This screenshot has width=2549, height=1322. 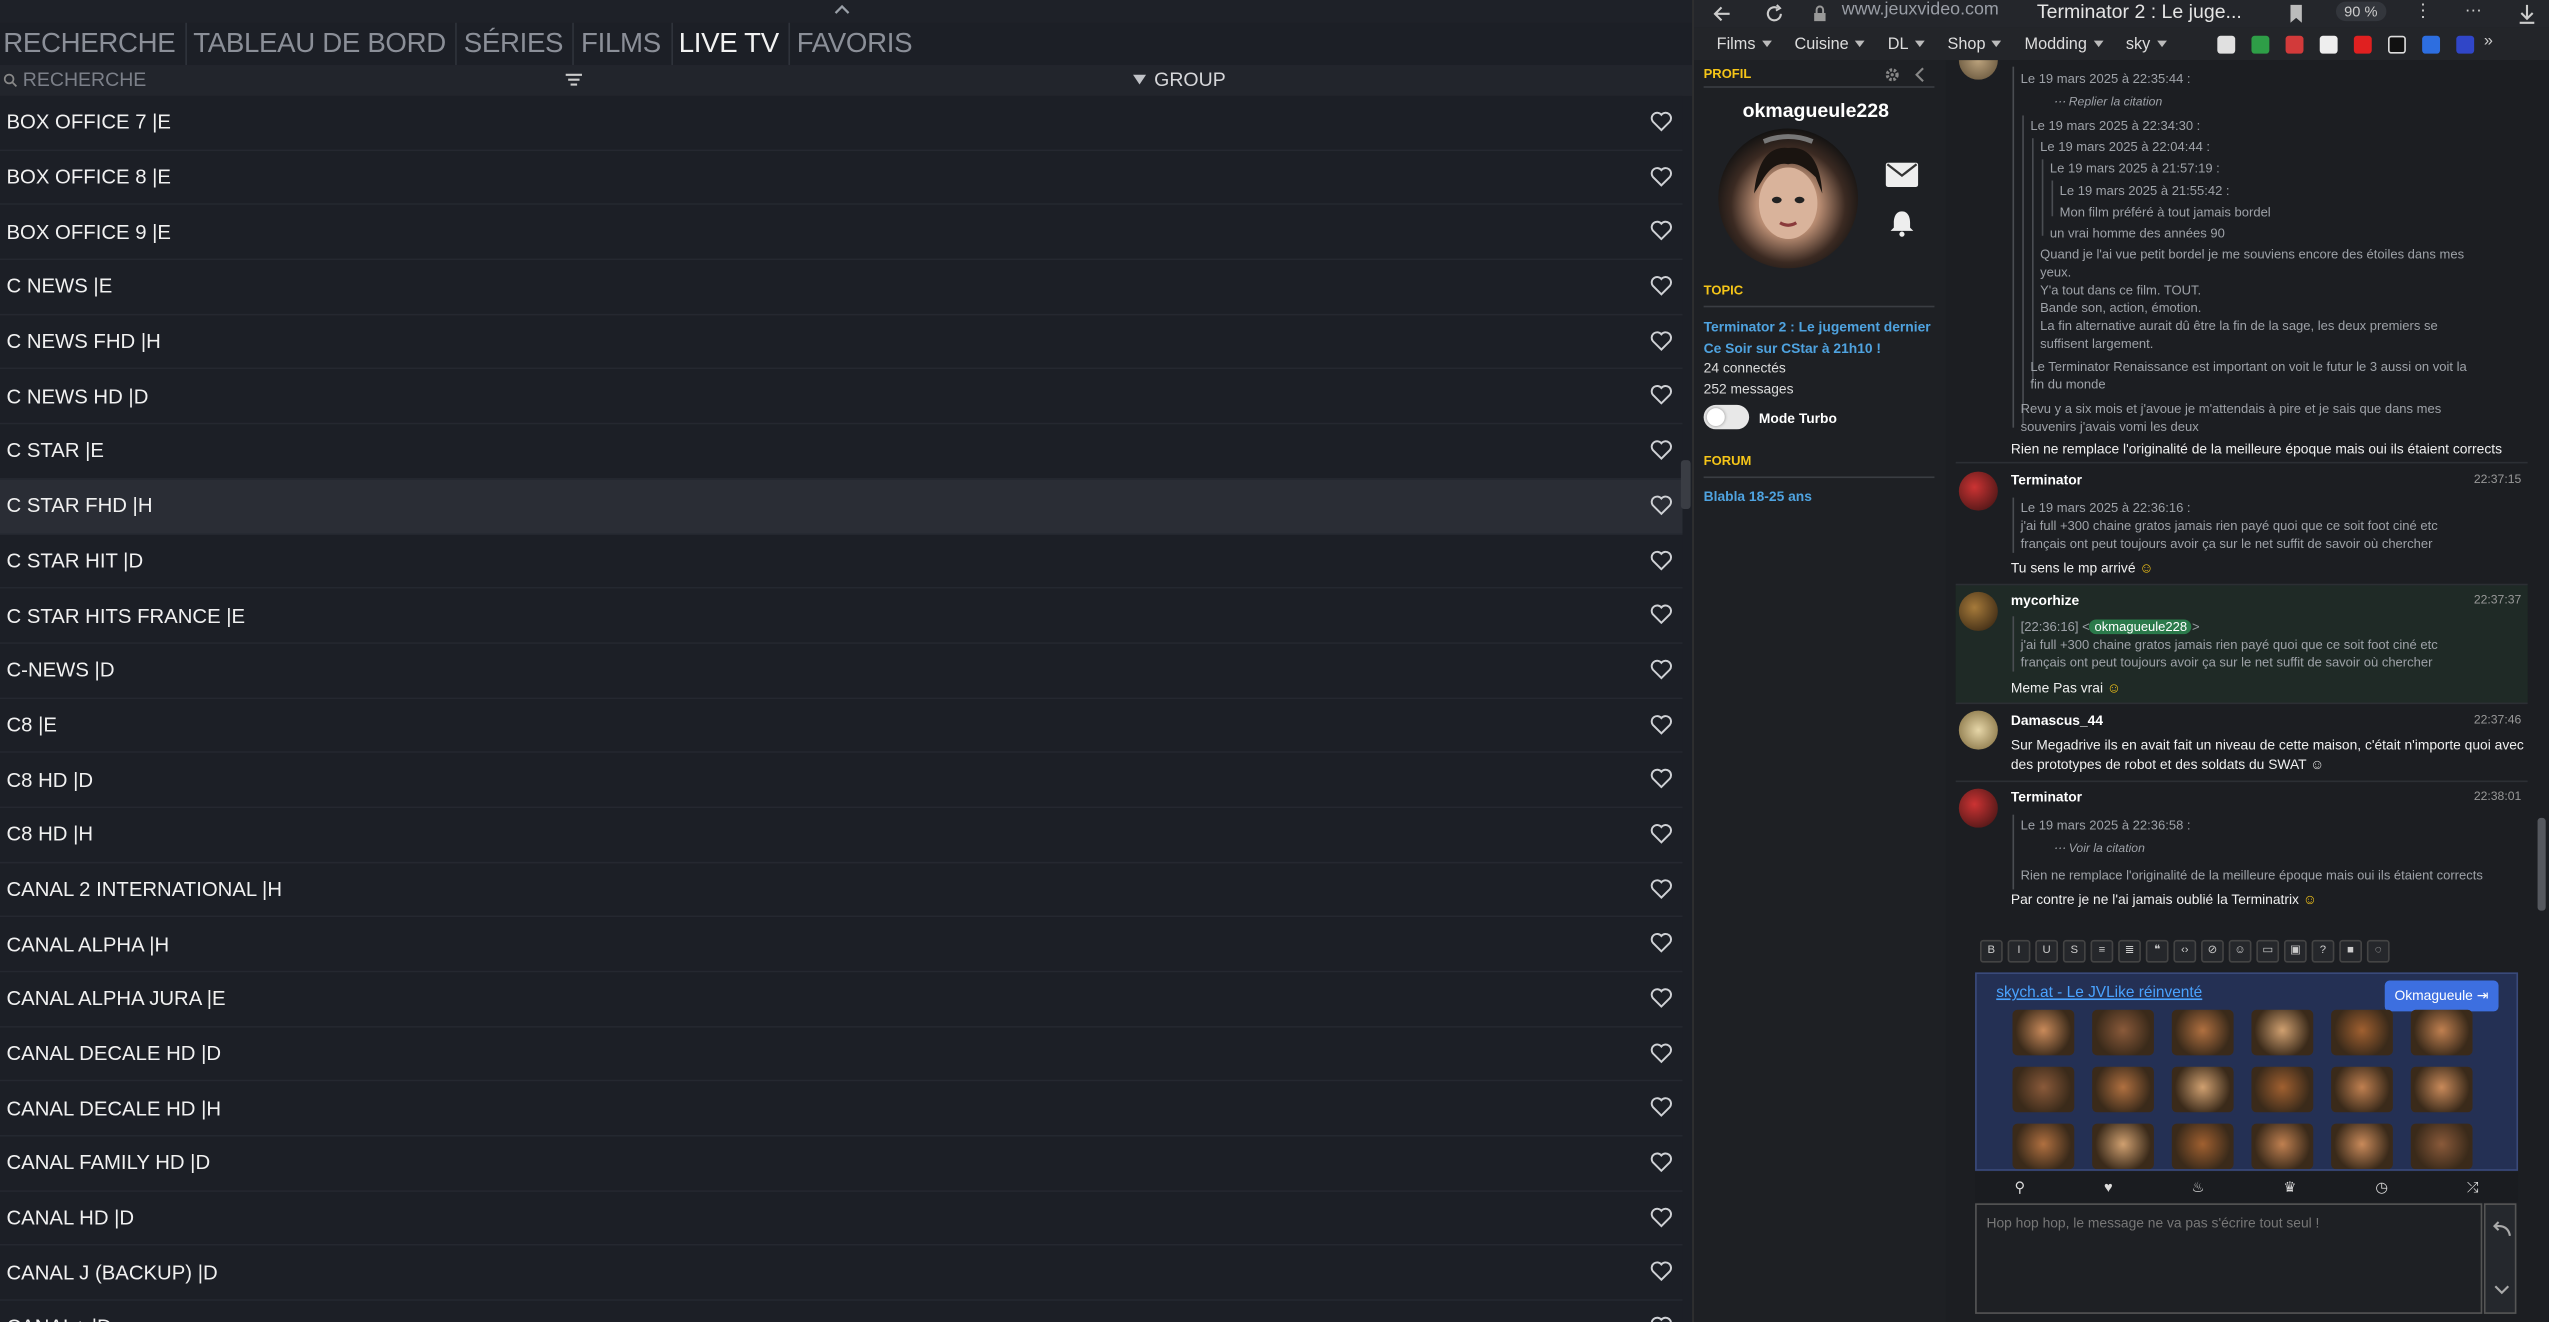 I want to click on gear-icon, so click(x=1892, y=75).